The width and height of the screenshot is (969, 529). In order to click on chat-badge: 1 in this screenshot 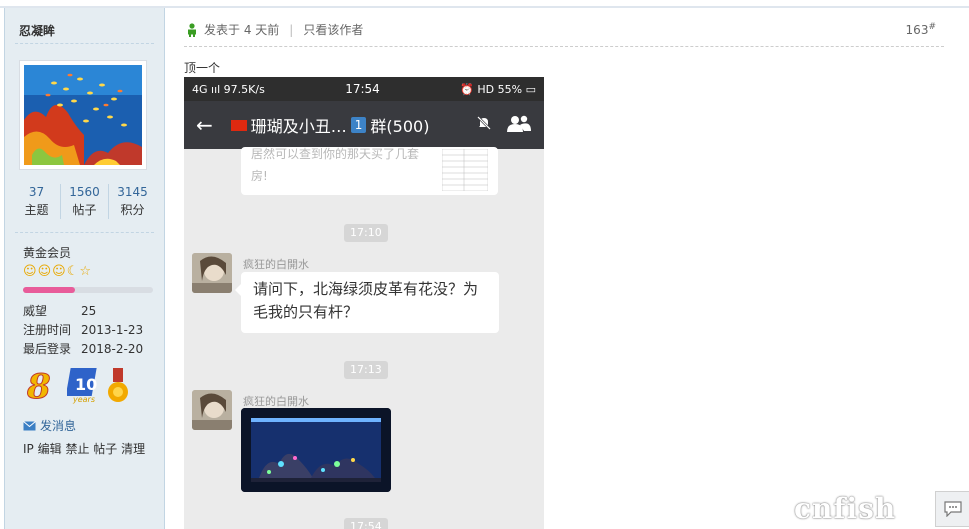, I will do `click(358, 125)`.